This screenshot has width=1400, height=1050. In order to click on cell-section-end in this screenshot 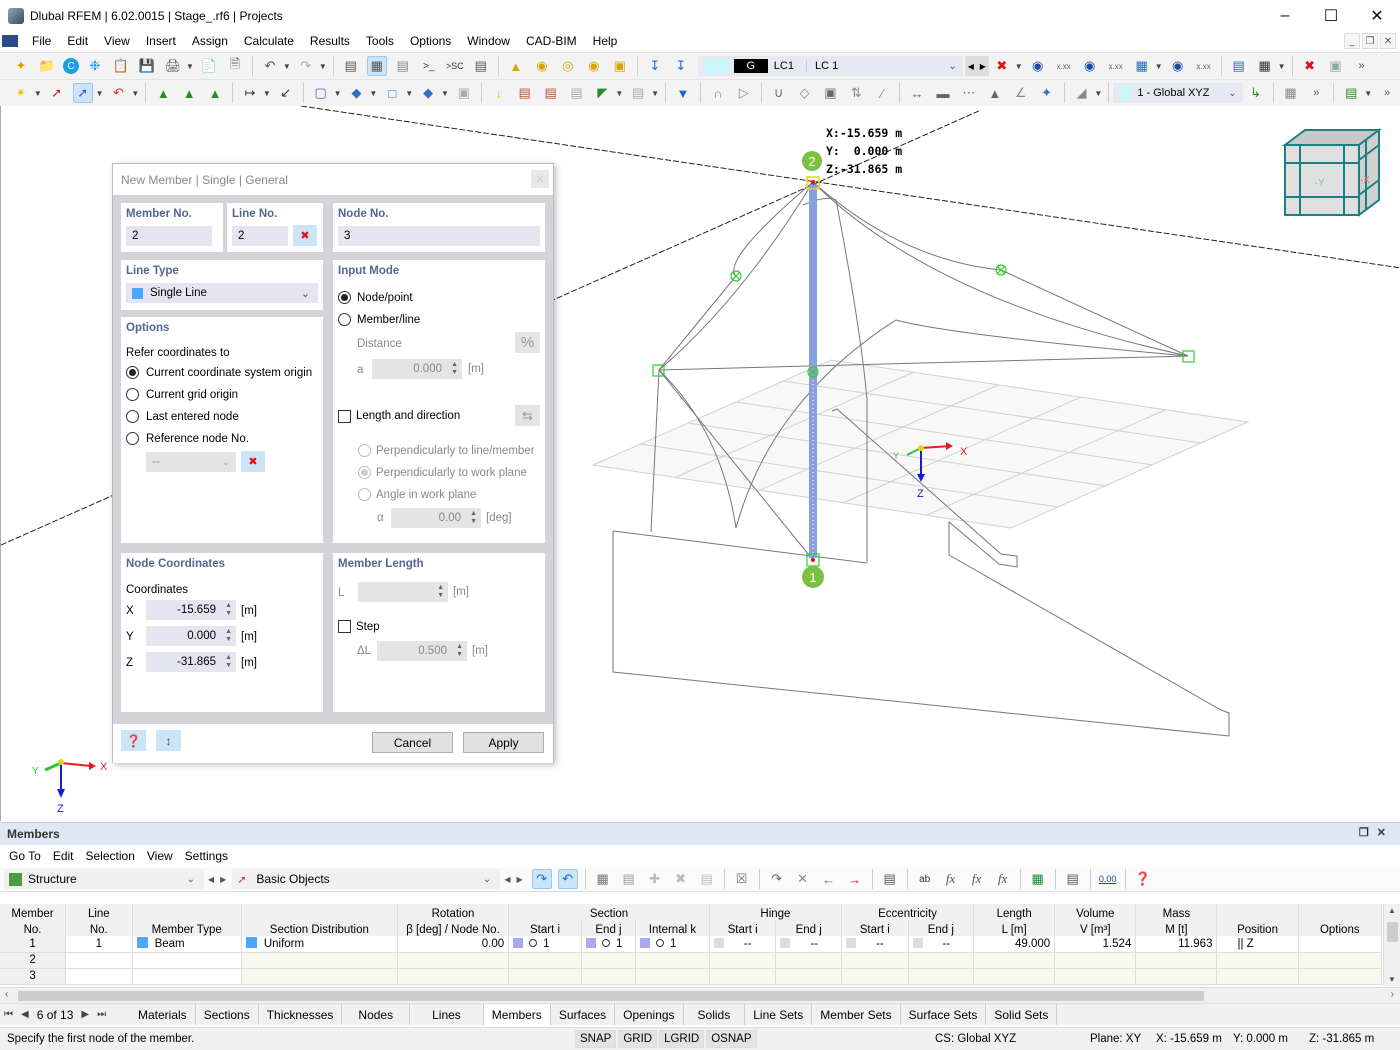, I will do `click(609, 960)`.